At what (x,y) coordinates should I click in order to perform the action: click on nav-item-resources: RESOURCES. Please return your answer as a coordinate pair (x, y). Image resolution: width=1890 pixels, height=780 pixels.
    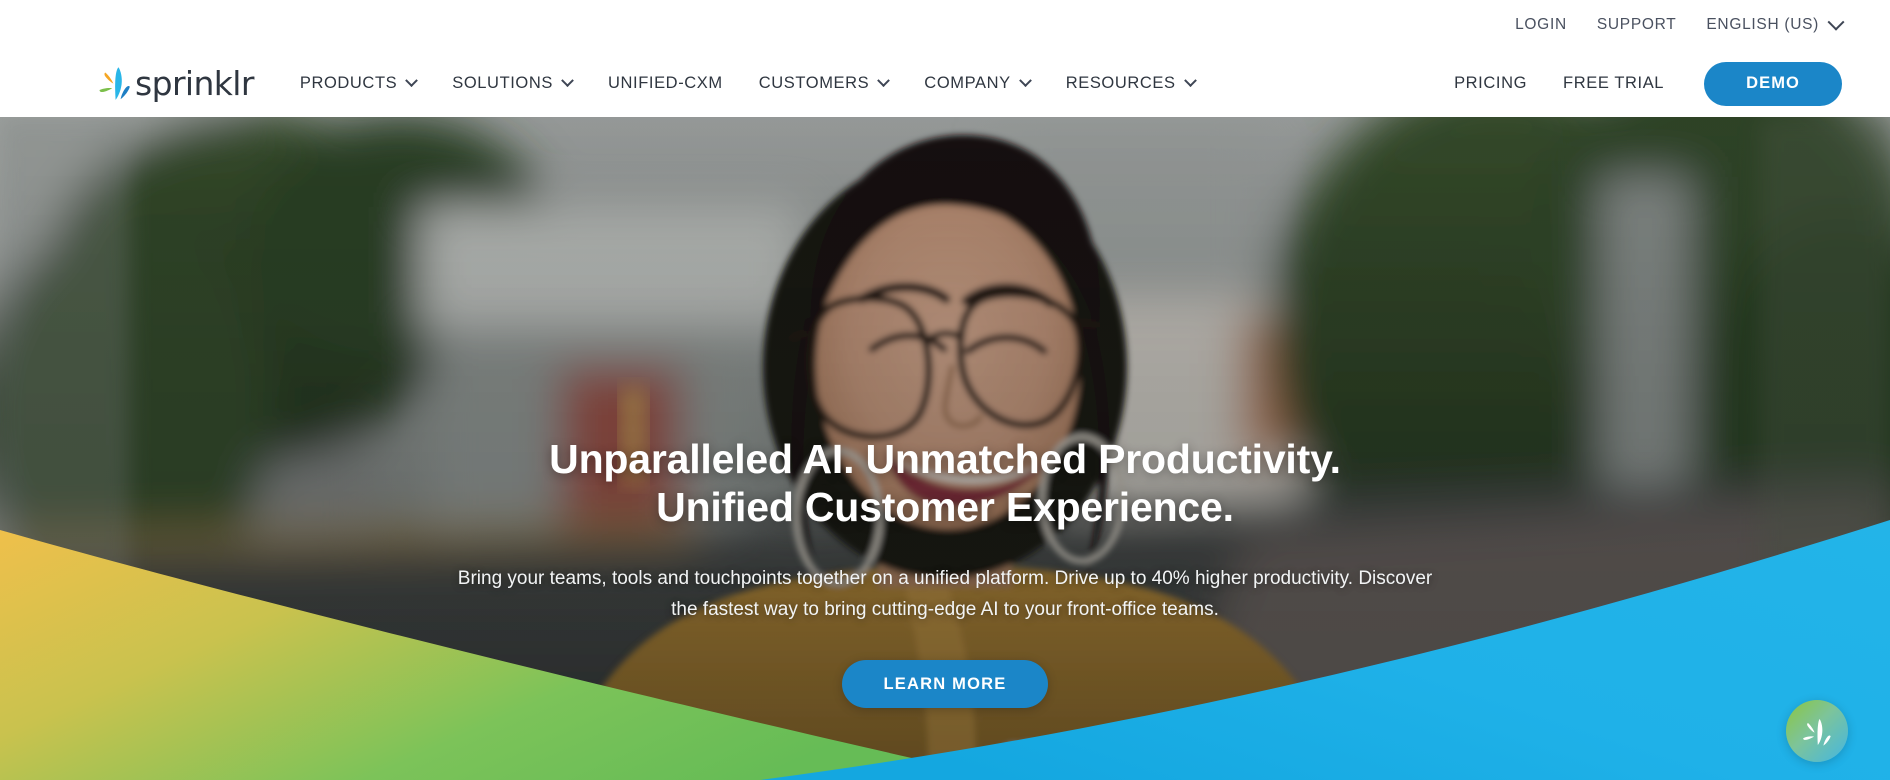
    Looking at the image, I should click on (1130, 83).